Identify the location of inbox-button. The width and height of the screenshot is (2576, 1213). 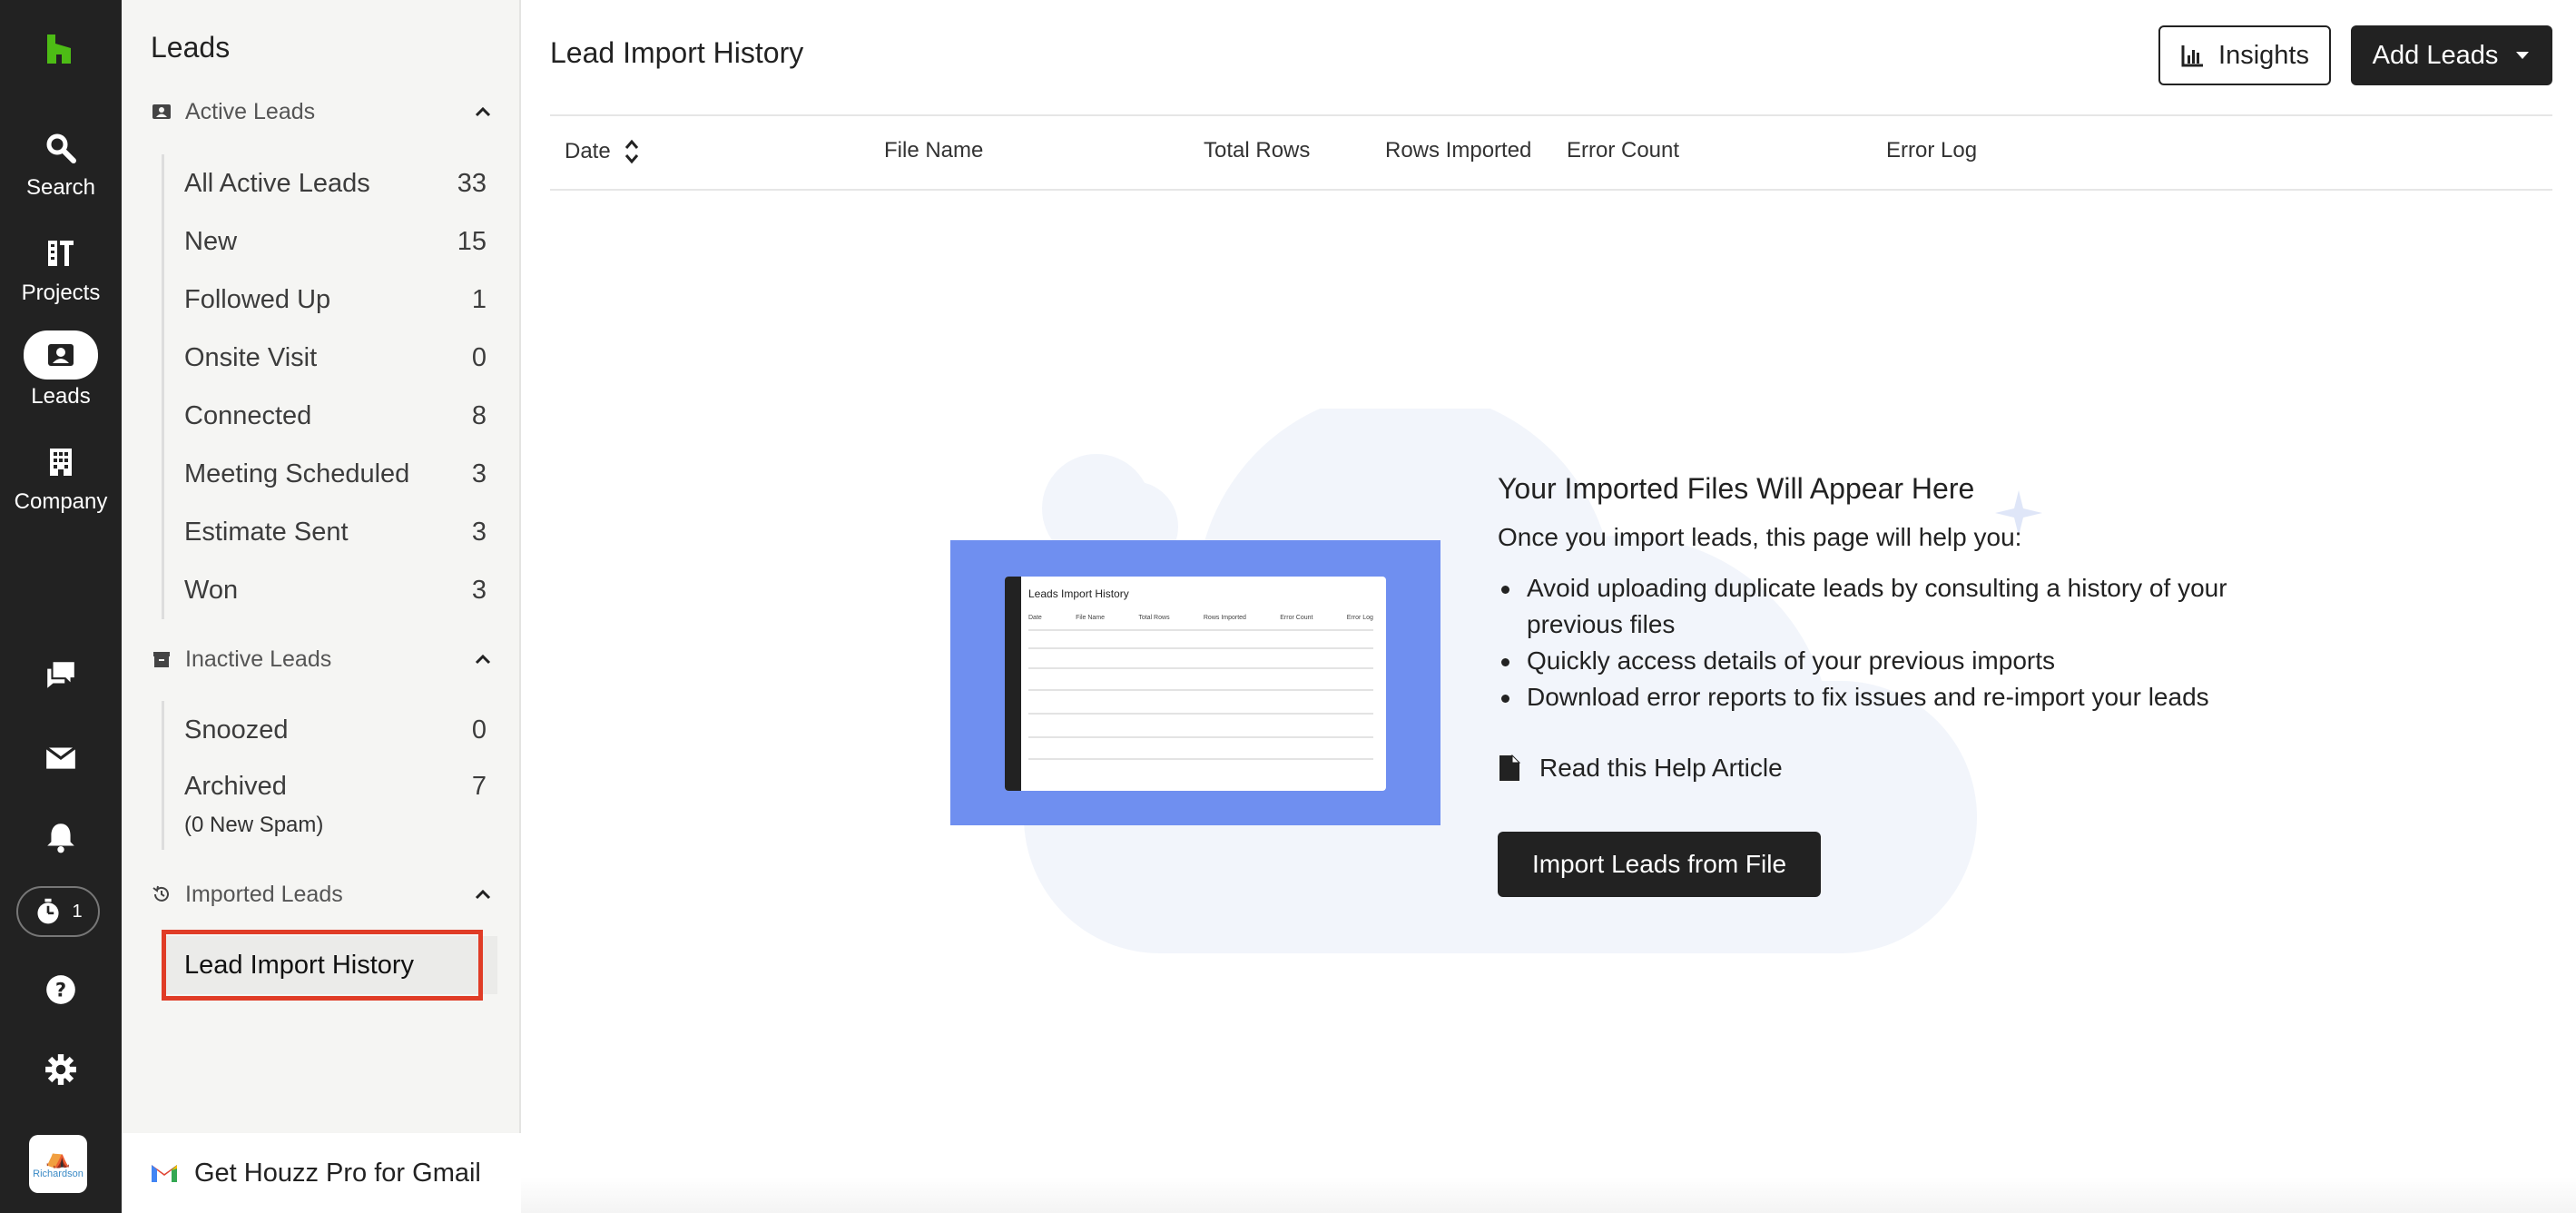
(61, 757).